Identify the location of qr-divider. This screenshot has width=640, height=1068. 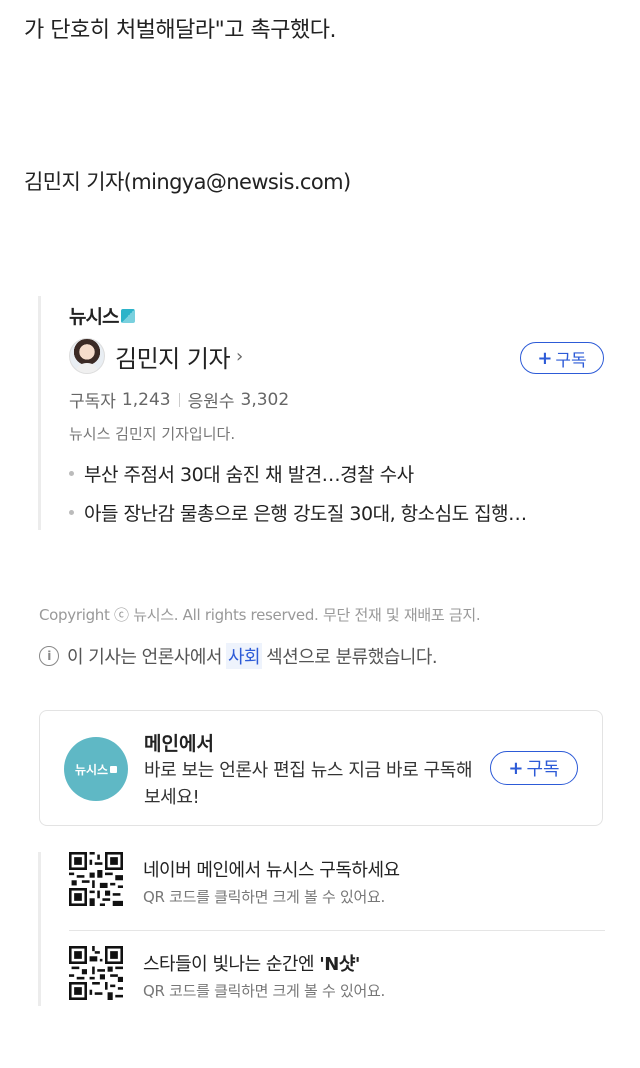
(337, 930).